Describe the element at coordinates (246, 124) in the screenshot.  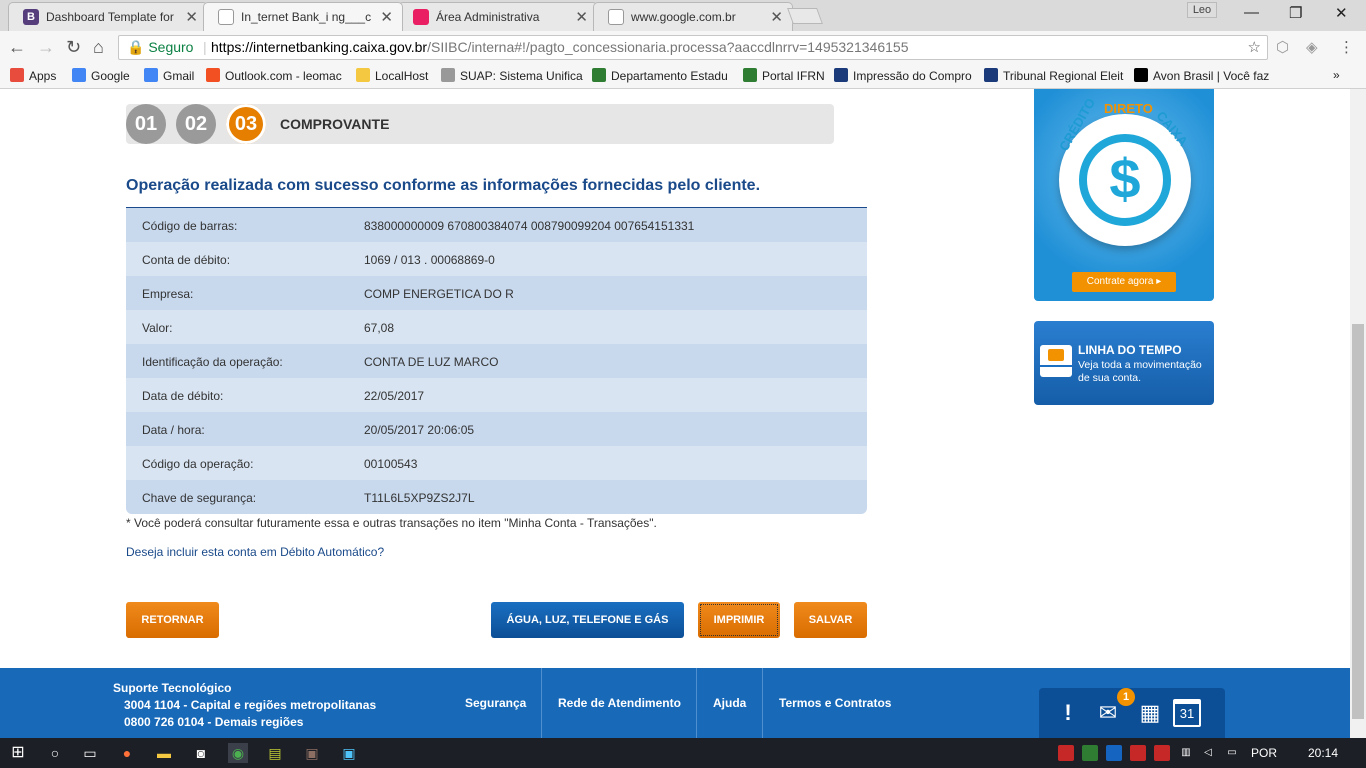
I see `step-3-current: 03` at that location.